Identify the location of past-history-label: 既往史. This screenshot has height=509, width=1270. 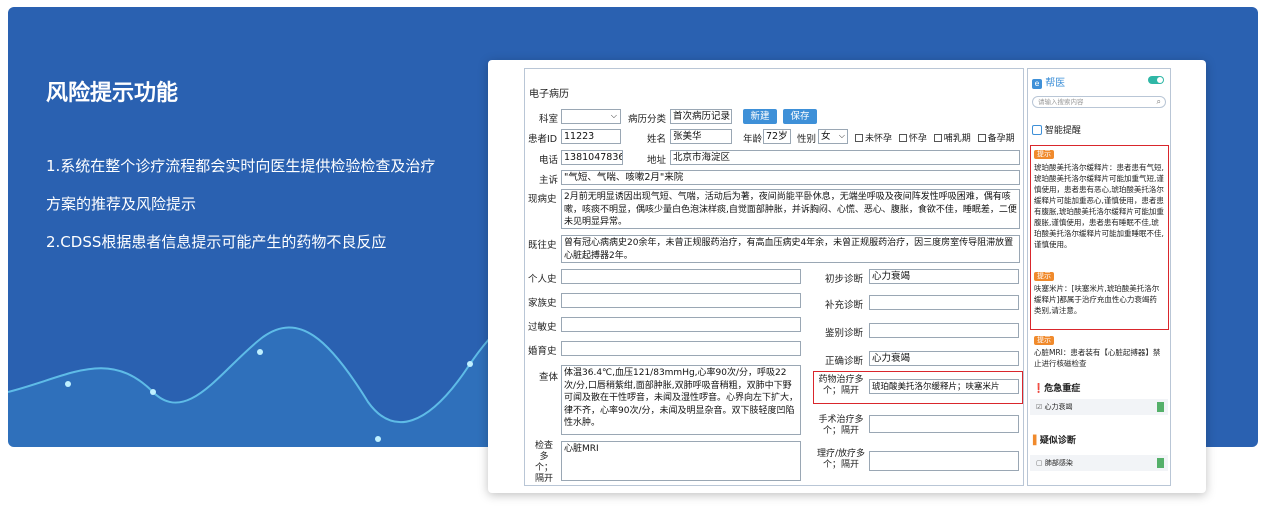
(542, 245).